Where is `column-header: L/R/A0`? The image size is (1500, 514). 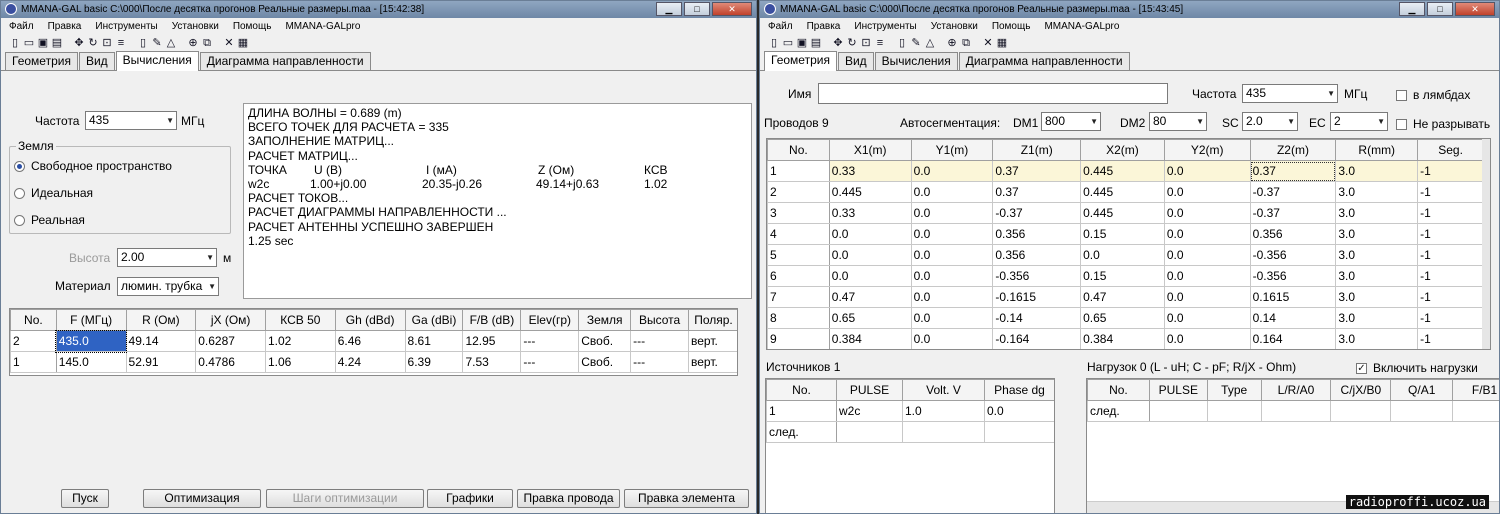
column-header: L/R/A0 is located at coordinates (1296, 390).